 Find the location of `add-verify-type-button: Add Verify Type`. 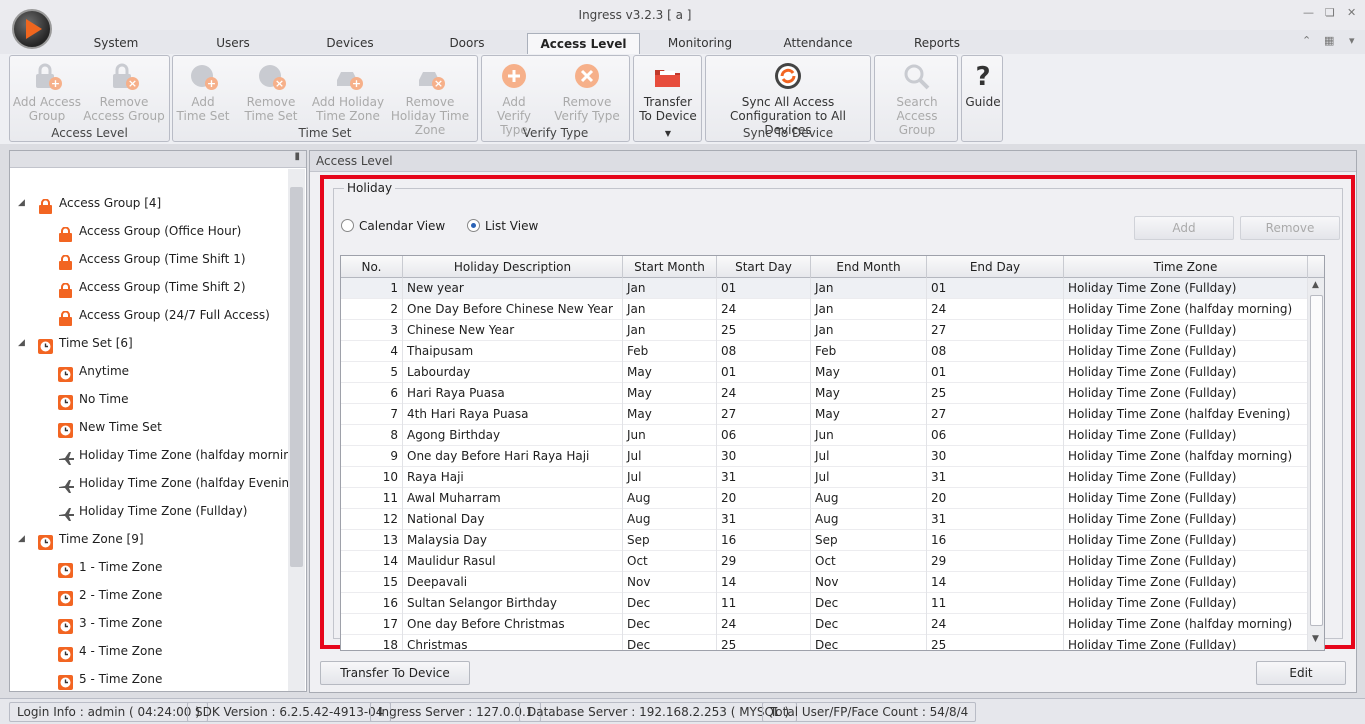

add-verify-type-button: Add Verify Type is located at coordinates (514, 98).